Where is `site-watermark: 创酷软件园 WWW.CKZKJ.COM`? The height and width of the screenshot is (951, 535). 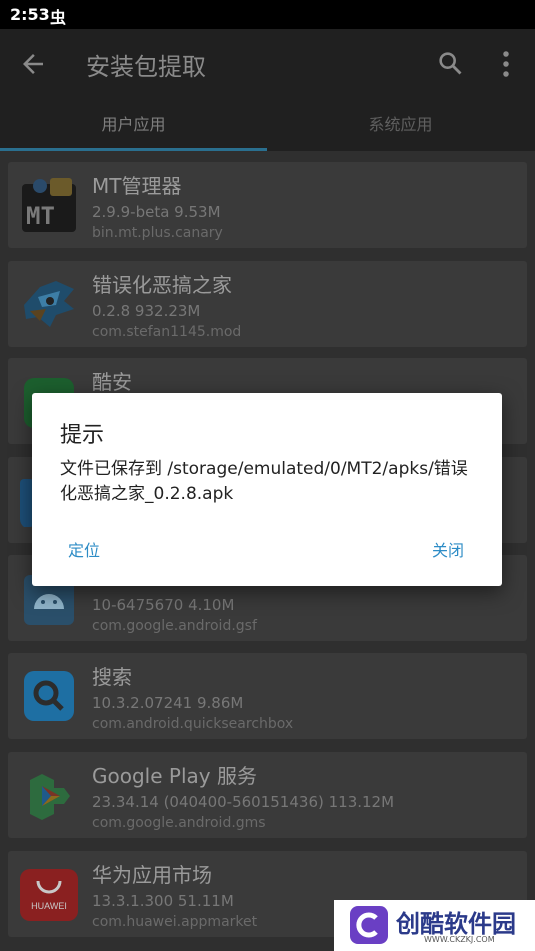
site-watermark: 创酷软件园 WWW.CKZKJ.COM is located at coordinates (434, 925).